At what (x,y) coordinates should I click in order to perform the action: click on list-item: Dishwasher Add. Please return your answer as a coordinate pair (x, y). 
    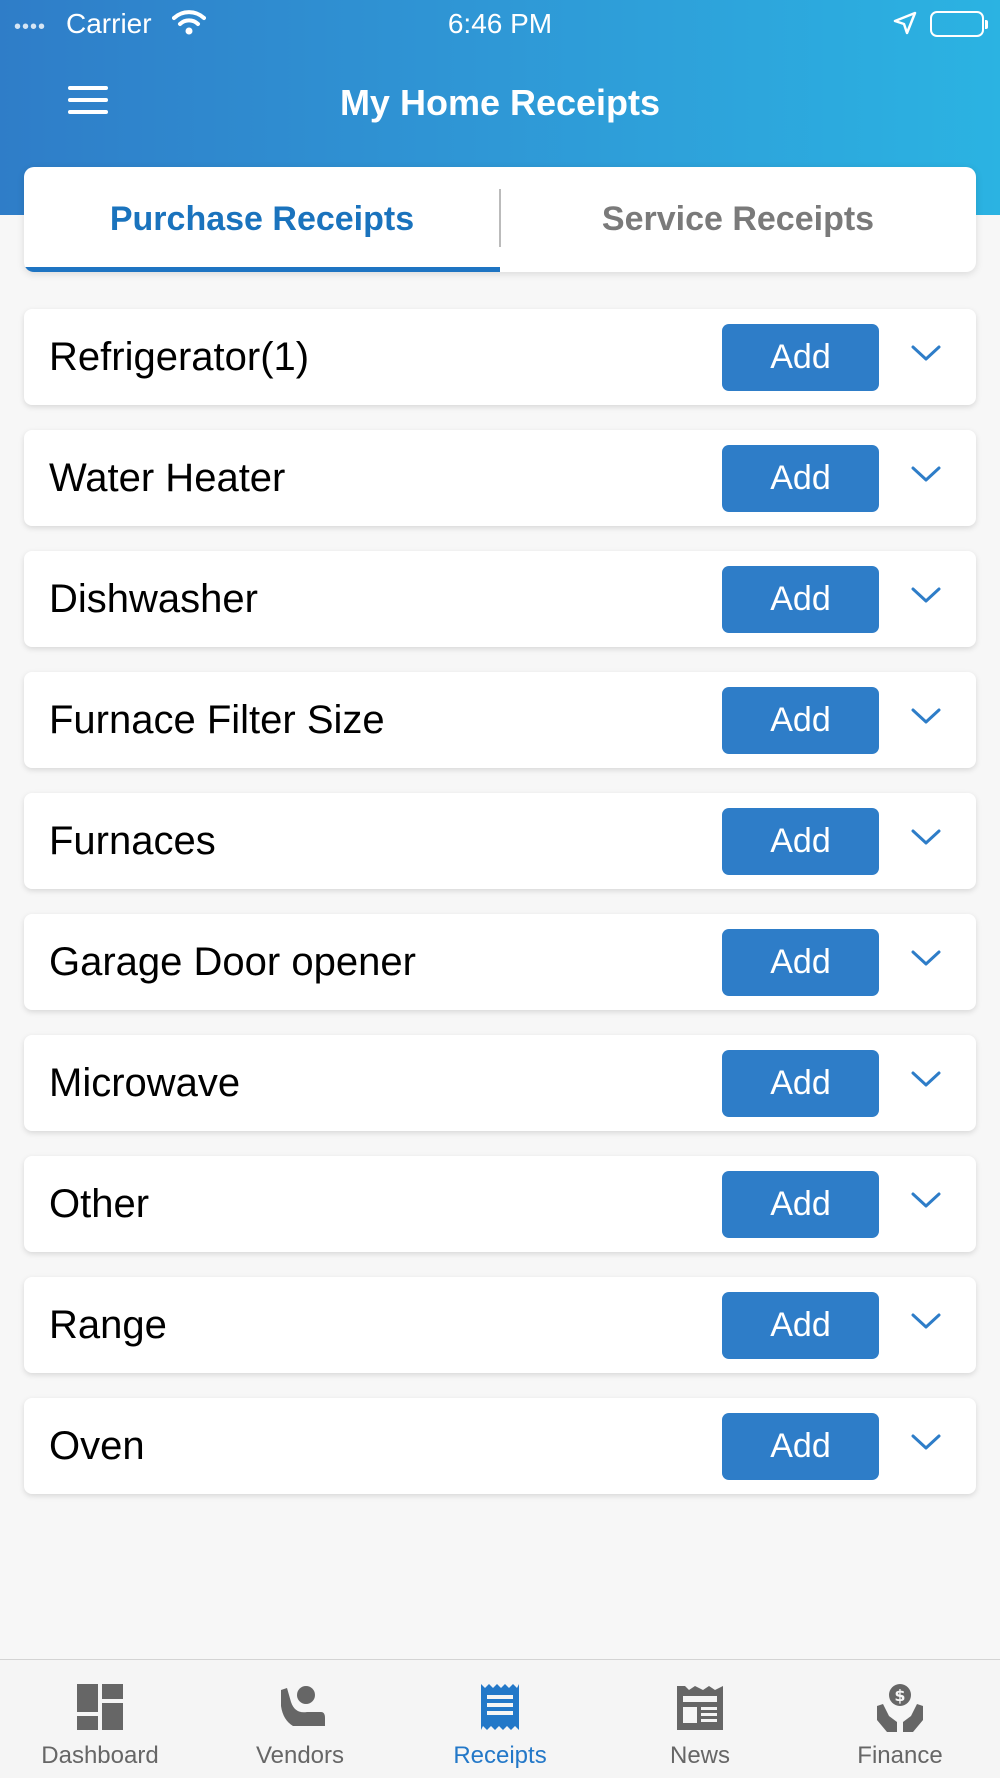
    Looking at the image, I should click on (500, 599).